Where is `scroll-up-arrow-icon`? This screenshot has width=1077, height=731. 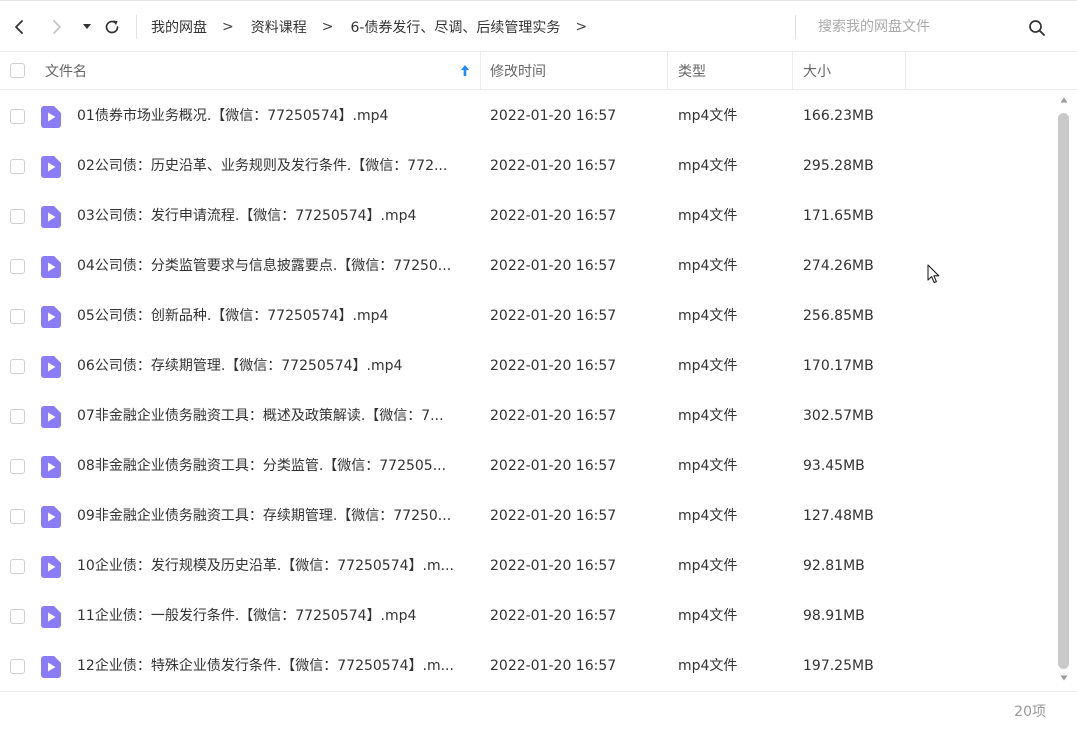 scroll-up-arrow-icon is located at coordinates (1064, 100).